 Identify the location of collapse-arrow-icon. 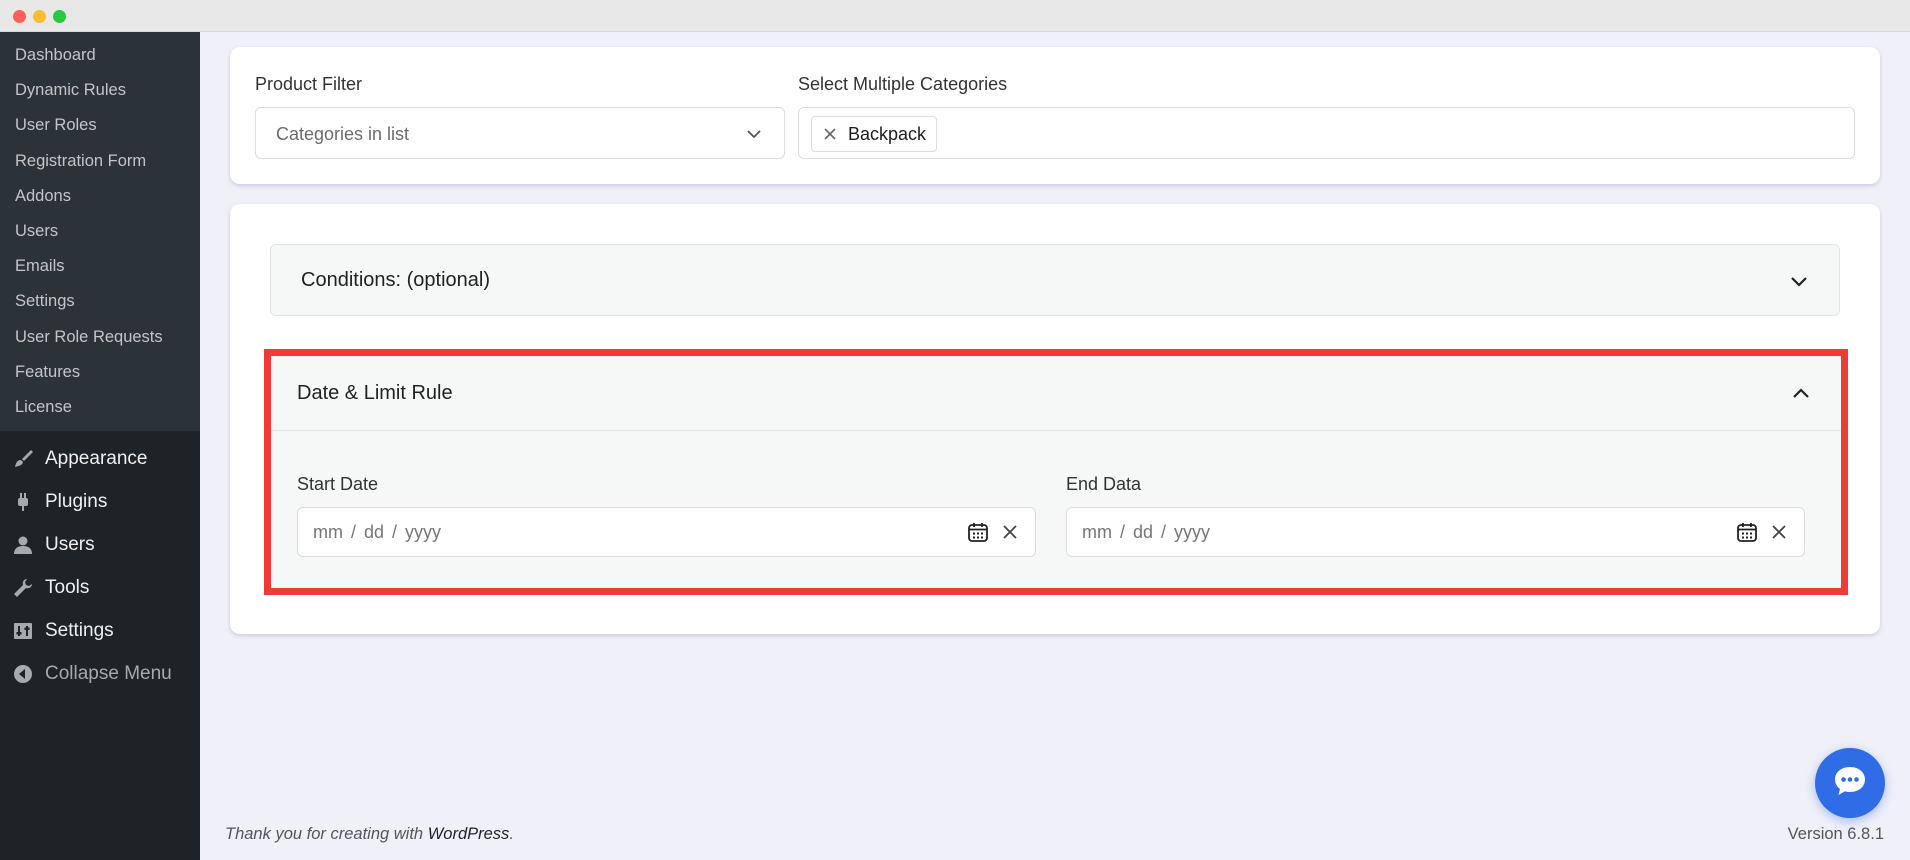
(23, 674).